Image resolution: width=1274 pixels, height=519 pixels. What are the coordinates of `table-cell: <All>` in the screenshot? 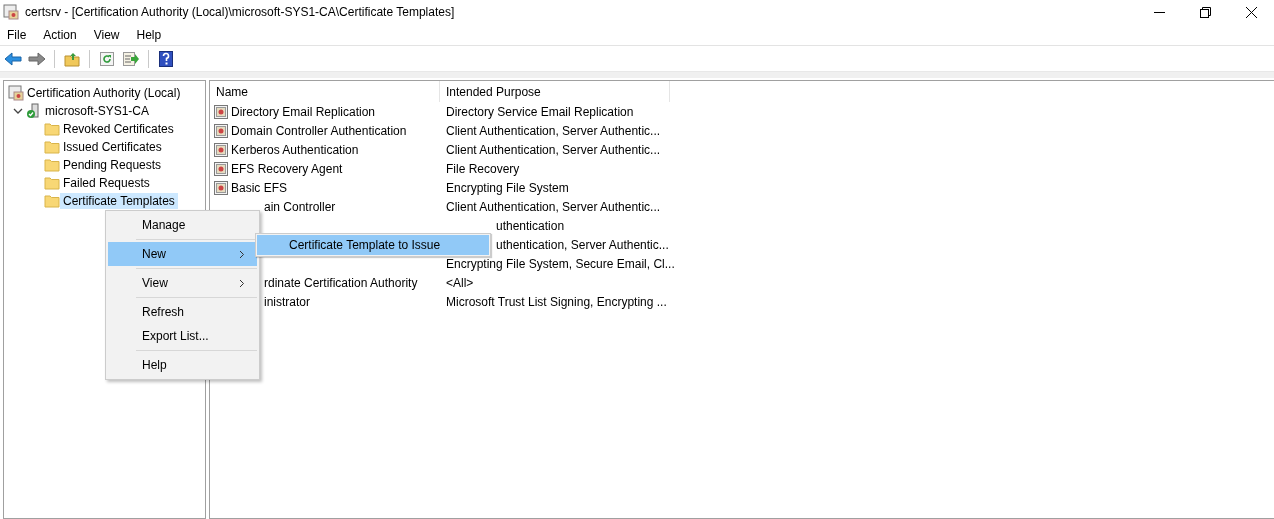 It's located at (460, 282).